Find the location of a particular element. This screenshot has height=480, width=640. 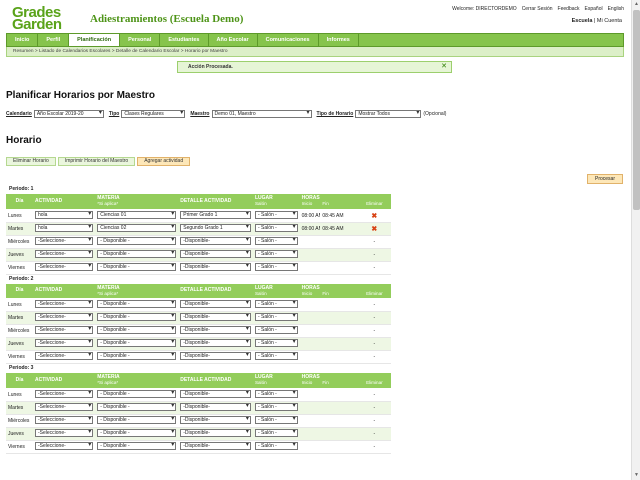

add-activity-button: Agregar actividad is located at coordinates (164, 161).